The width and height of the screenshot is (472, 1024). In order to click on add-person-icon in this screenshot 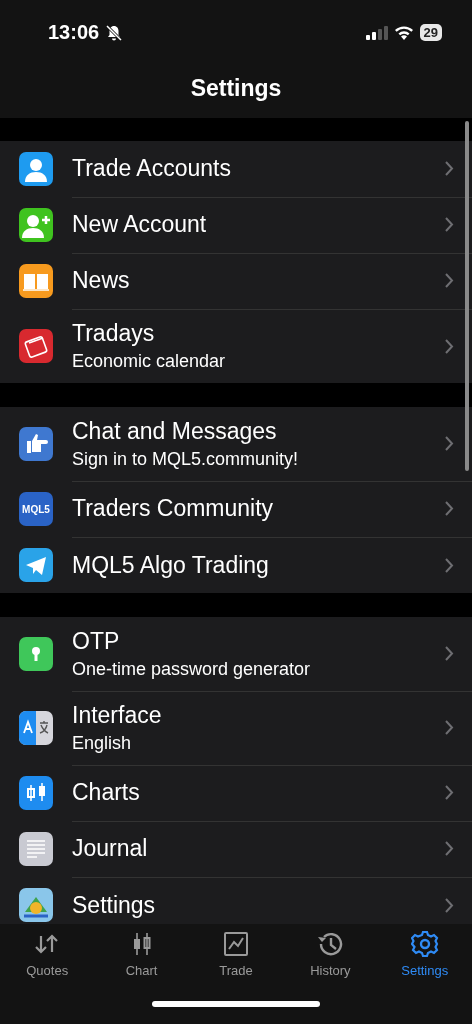, I will do `click(36, 225)`.